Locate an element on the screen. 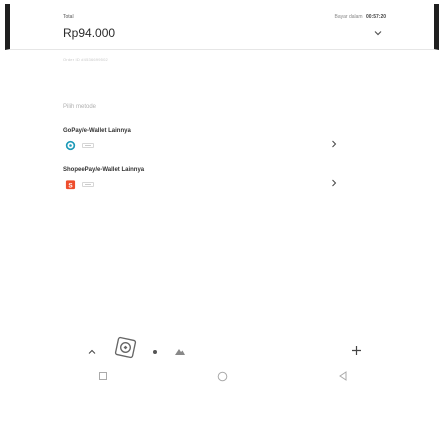 The image size is (445, 445). countdown-timer: 00:57:20 is located at coordinates (375, 17).